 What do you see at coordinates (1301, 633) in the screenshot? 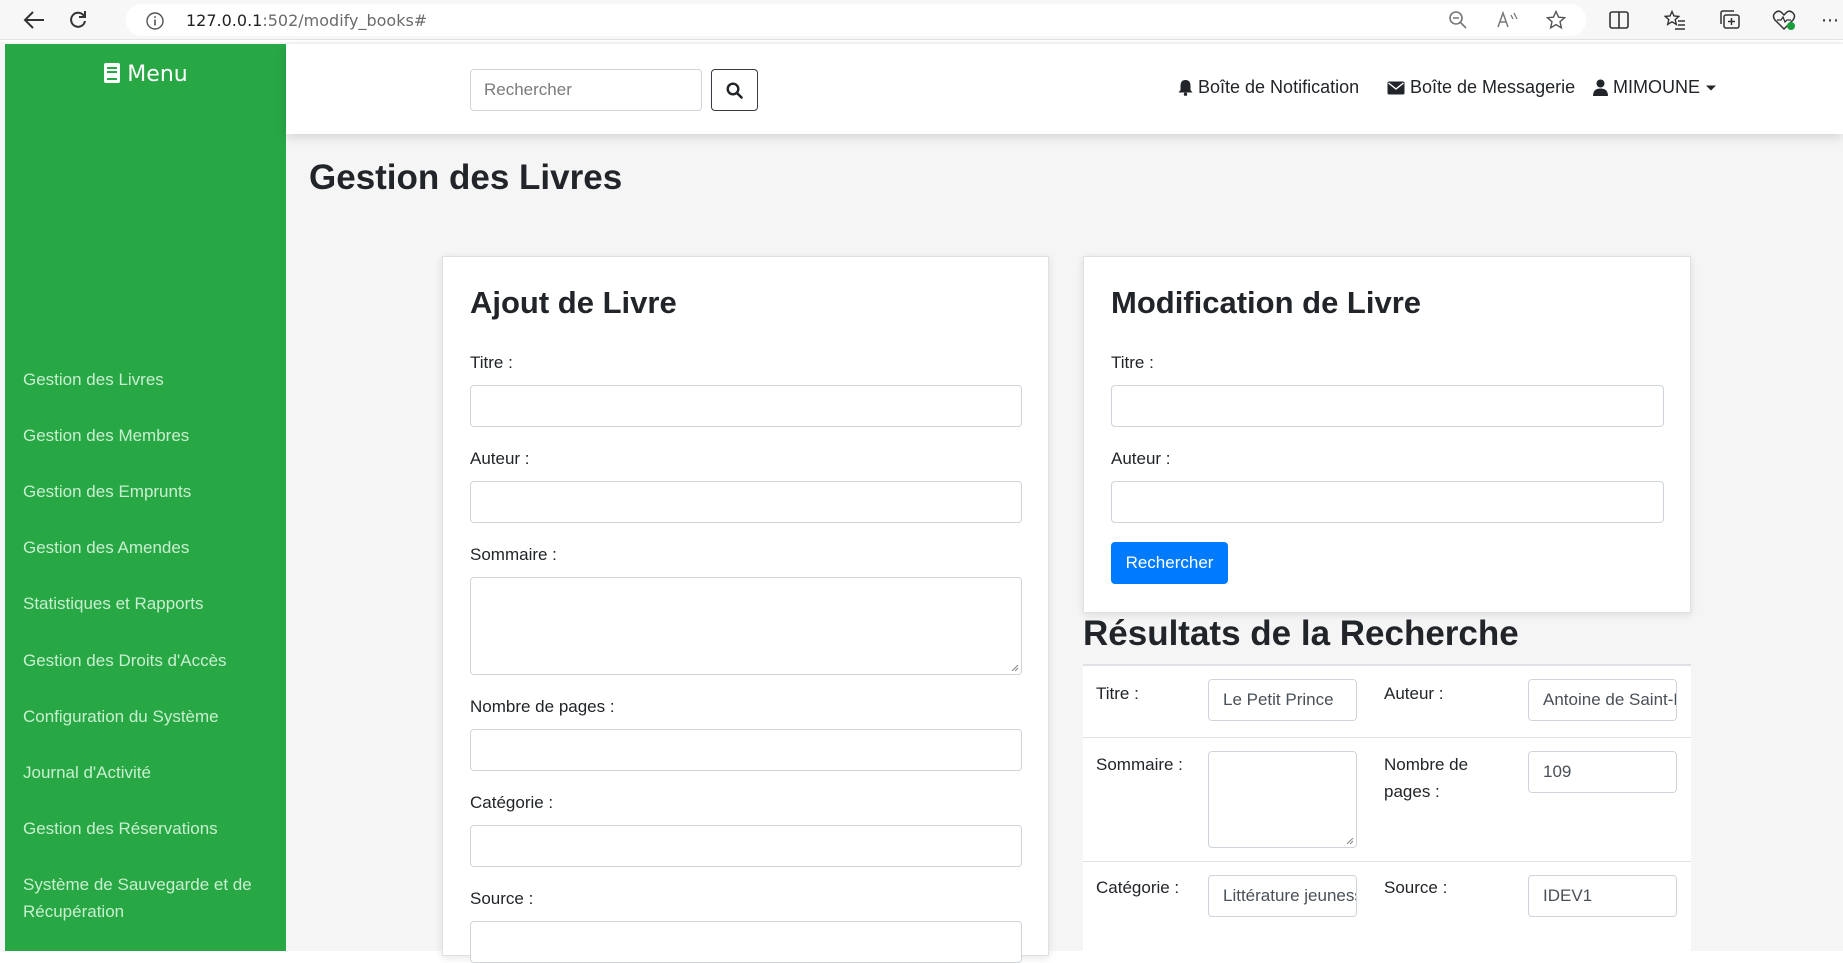
I see `results-title: Résultats de la Recherche` at bounding box center [1301, 633].